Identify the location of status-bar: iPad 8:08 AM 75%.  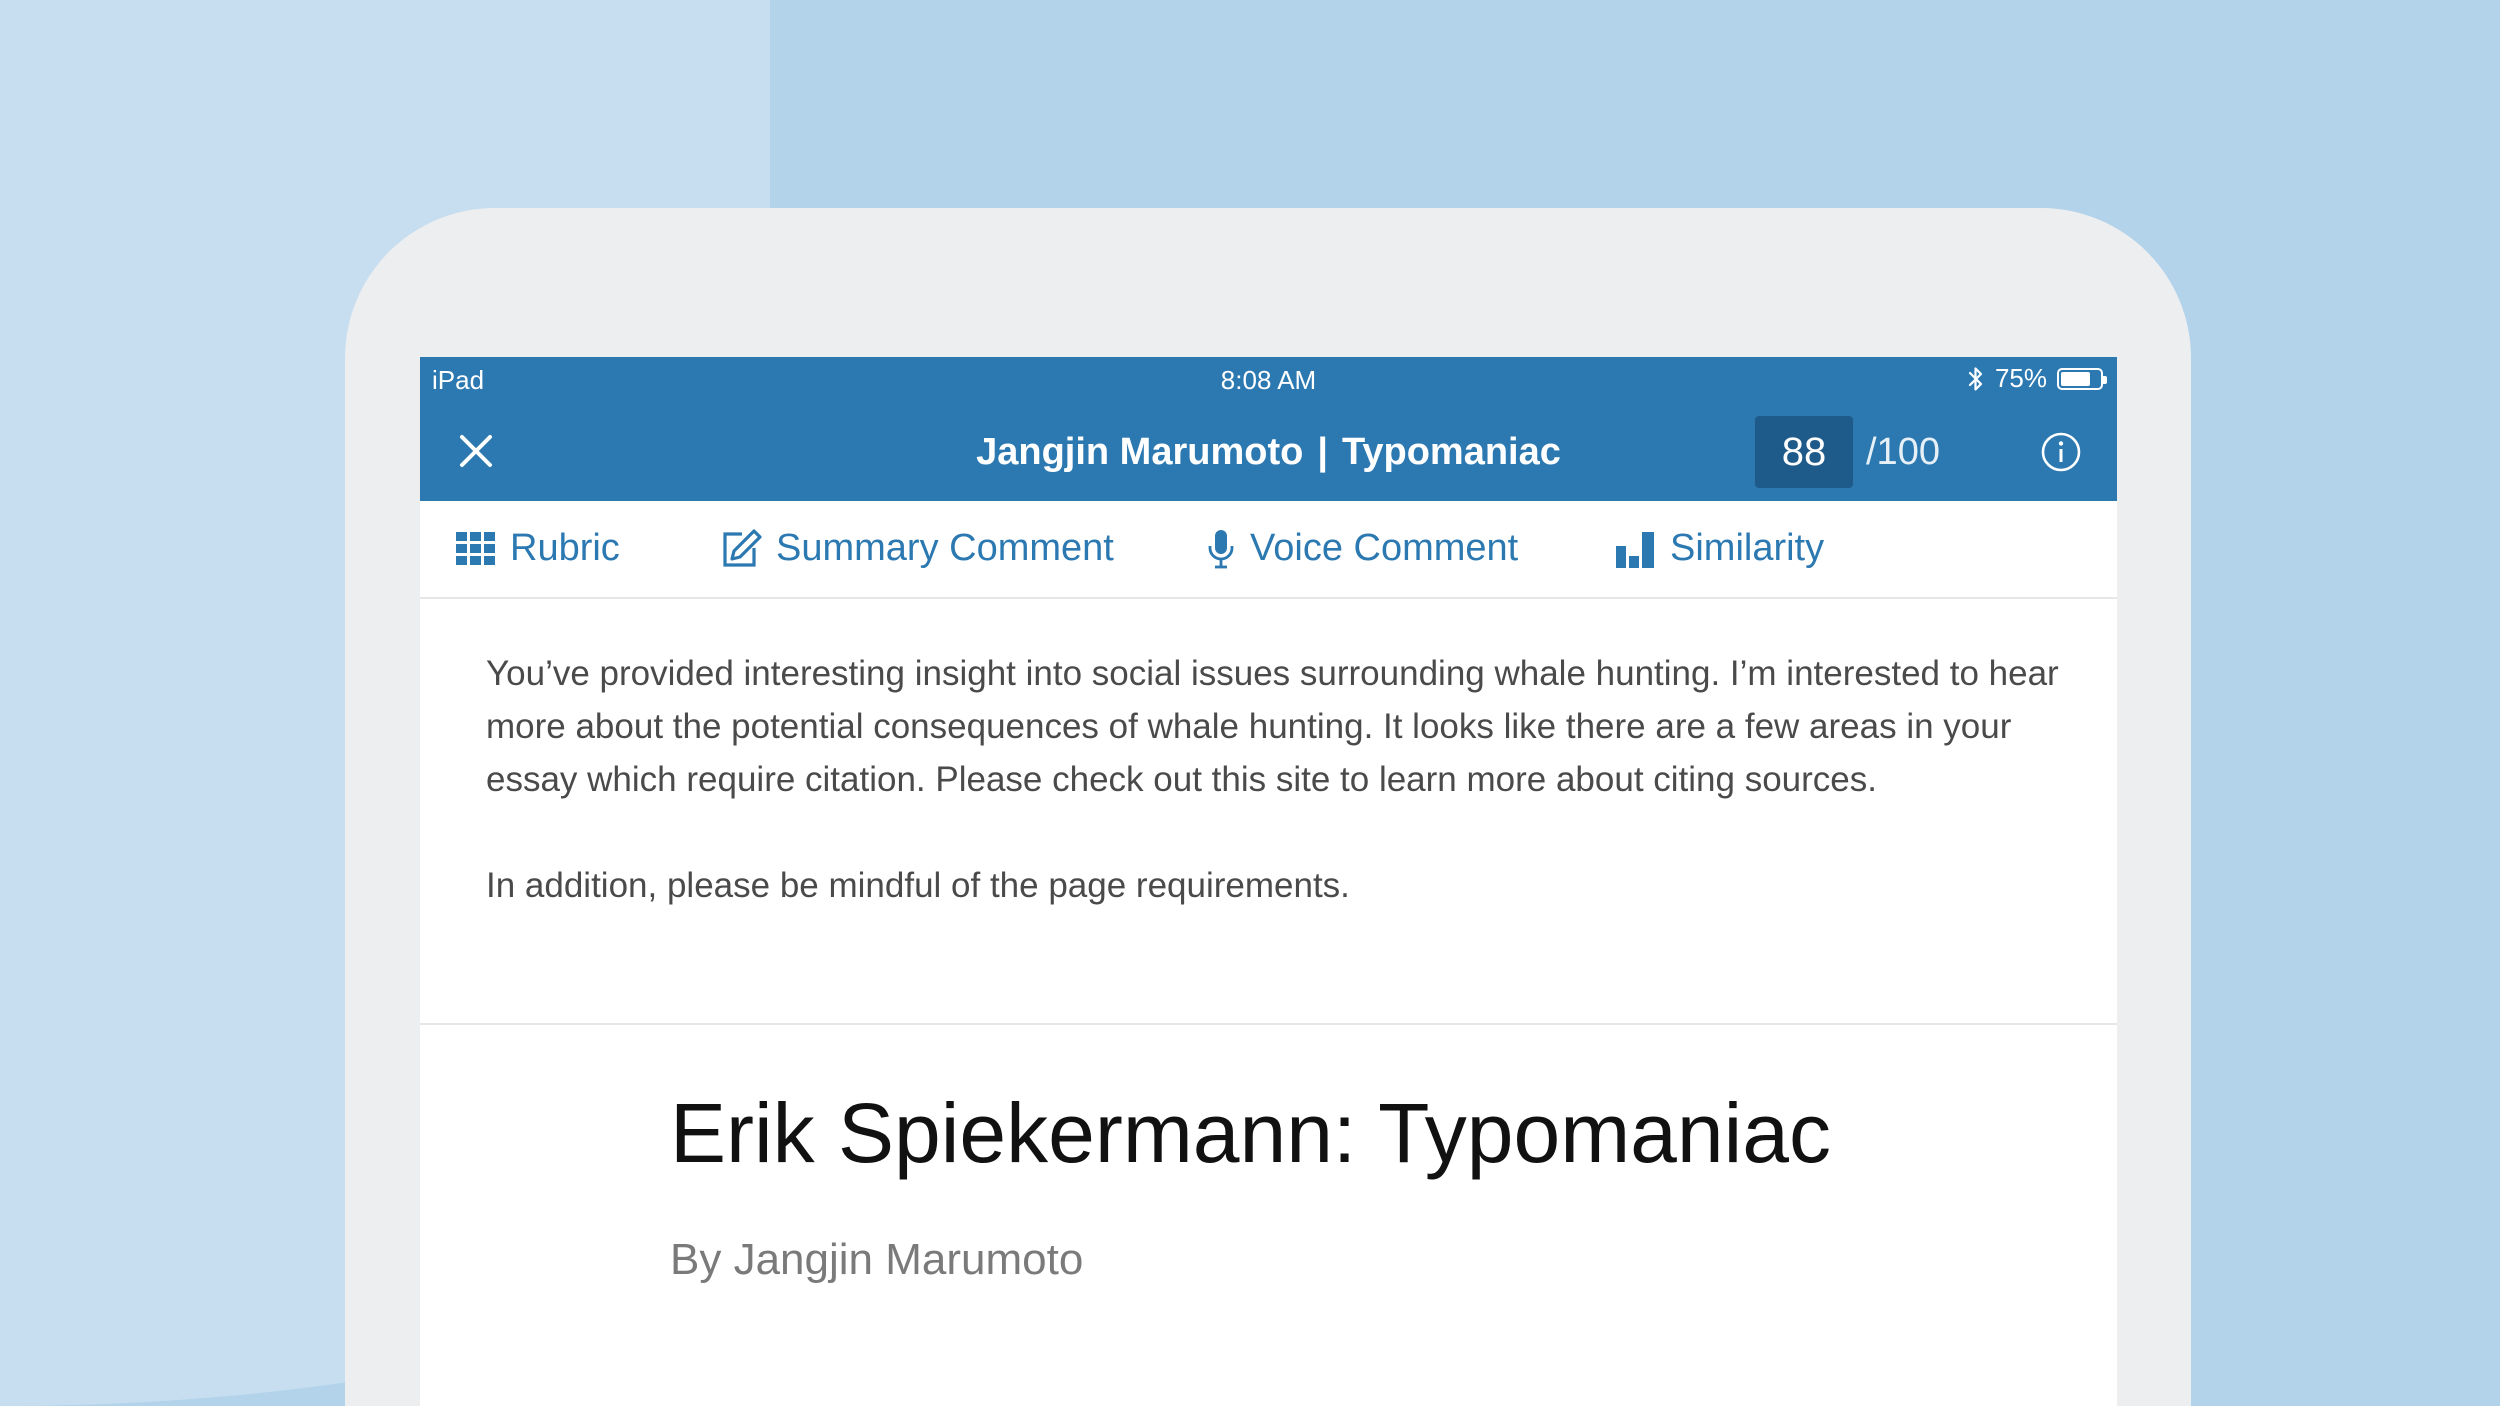
(1268, 379).